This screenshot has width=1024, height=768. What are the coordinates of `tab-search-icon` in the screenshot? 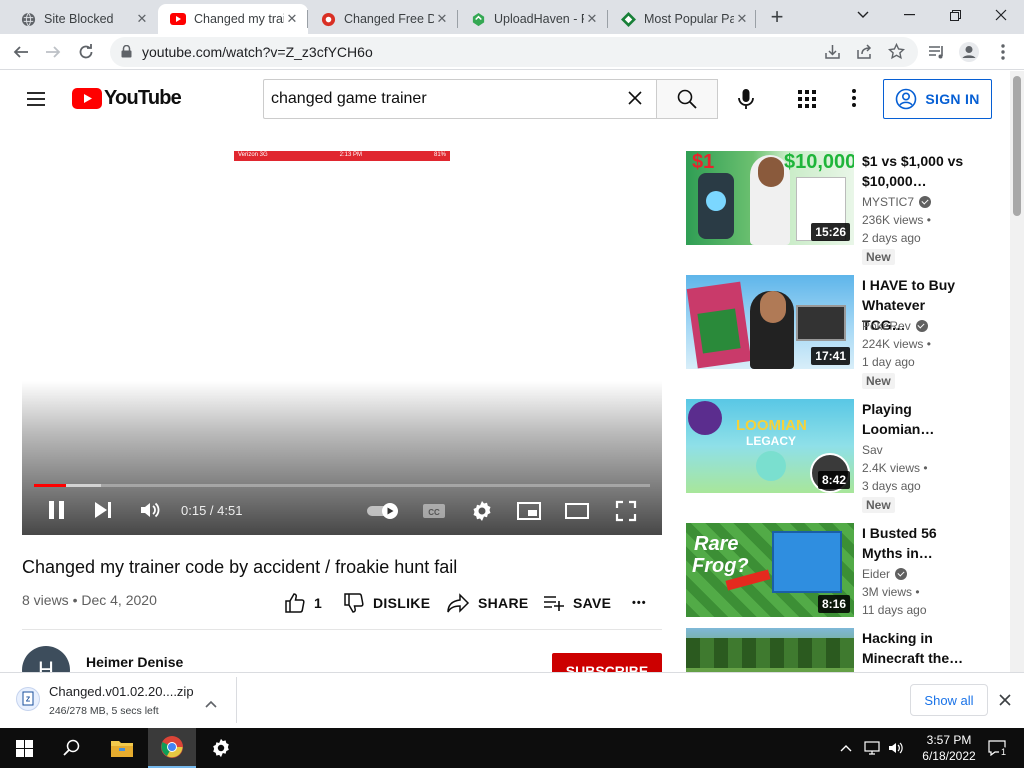 It's located at (863, 15).